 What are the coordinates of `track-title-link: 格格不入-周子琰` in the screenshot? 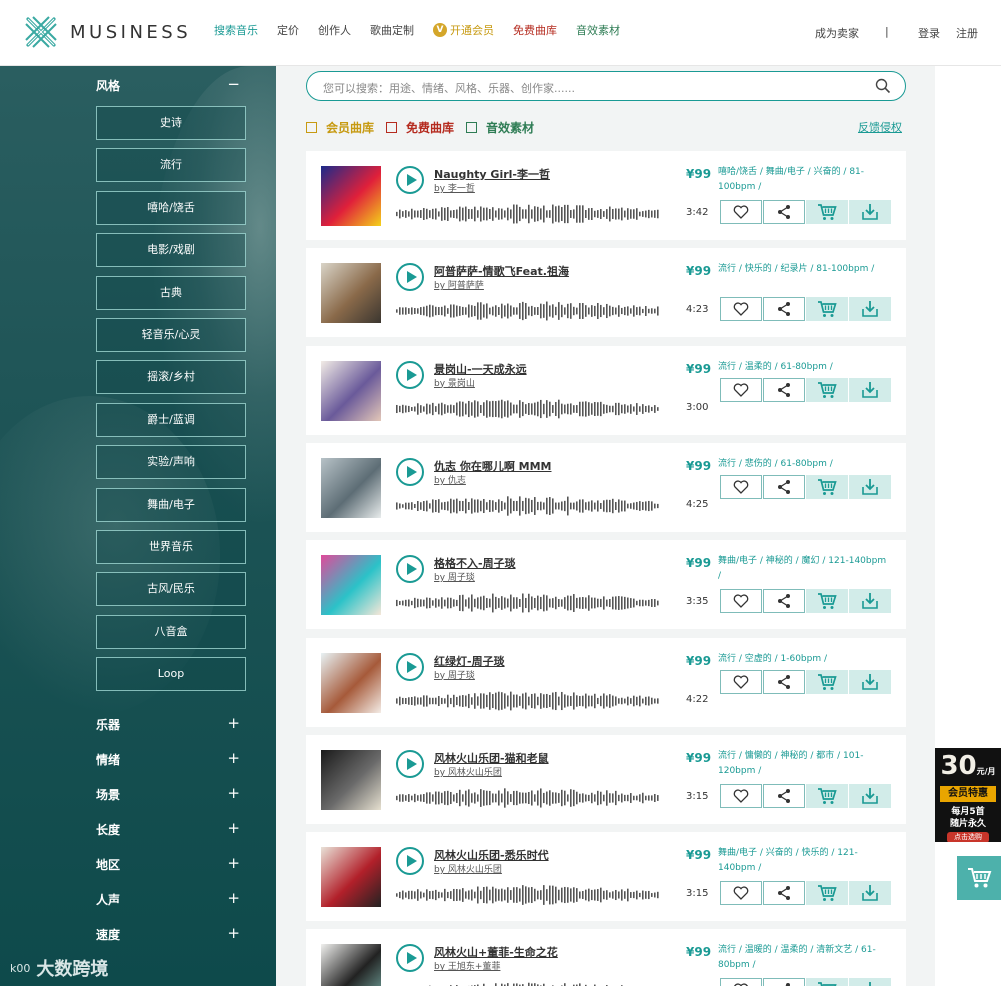 It's located at (475, 563).